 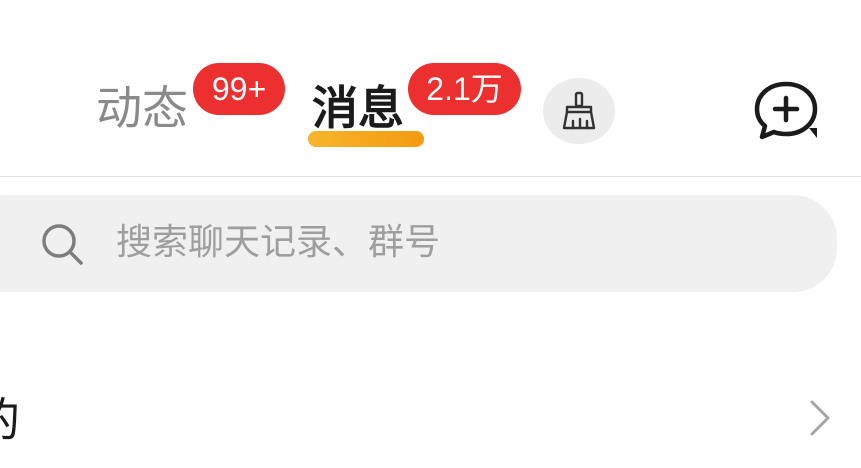 I want to click on tab-messages-badge: 2.1万, so click(x=464, y=89).